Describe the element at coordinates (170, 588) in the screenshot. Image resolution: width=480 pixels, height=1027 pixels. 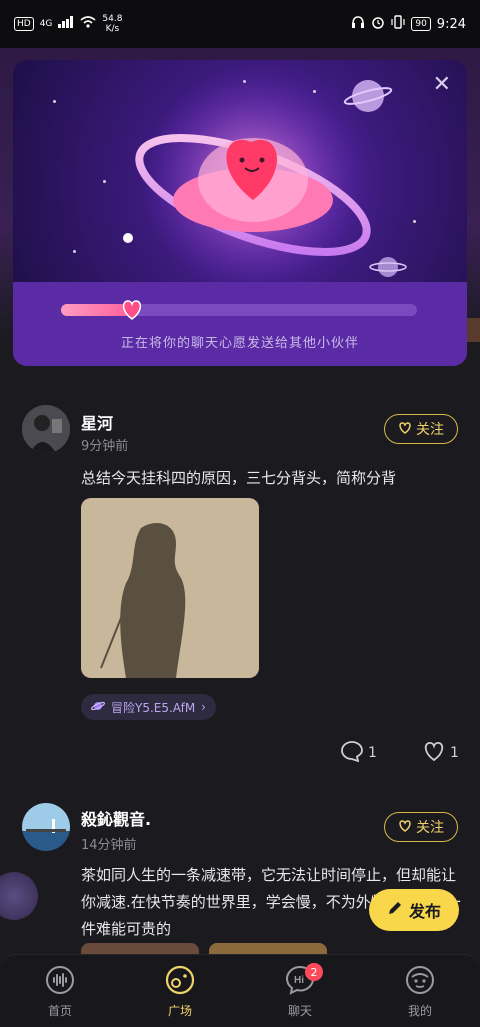
I see `post-image` at that location.